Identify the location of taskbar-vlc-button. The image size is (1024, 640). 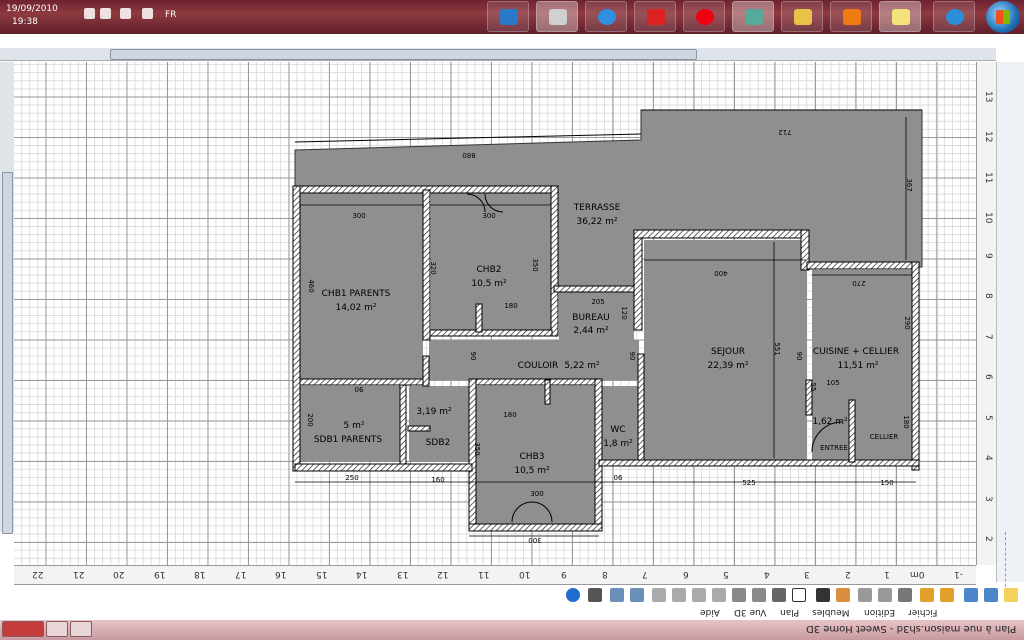
(851, 16).